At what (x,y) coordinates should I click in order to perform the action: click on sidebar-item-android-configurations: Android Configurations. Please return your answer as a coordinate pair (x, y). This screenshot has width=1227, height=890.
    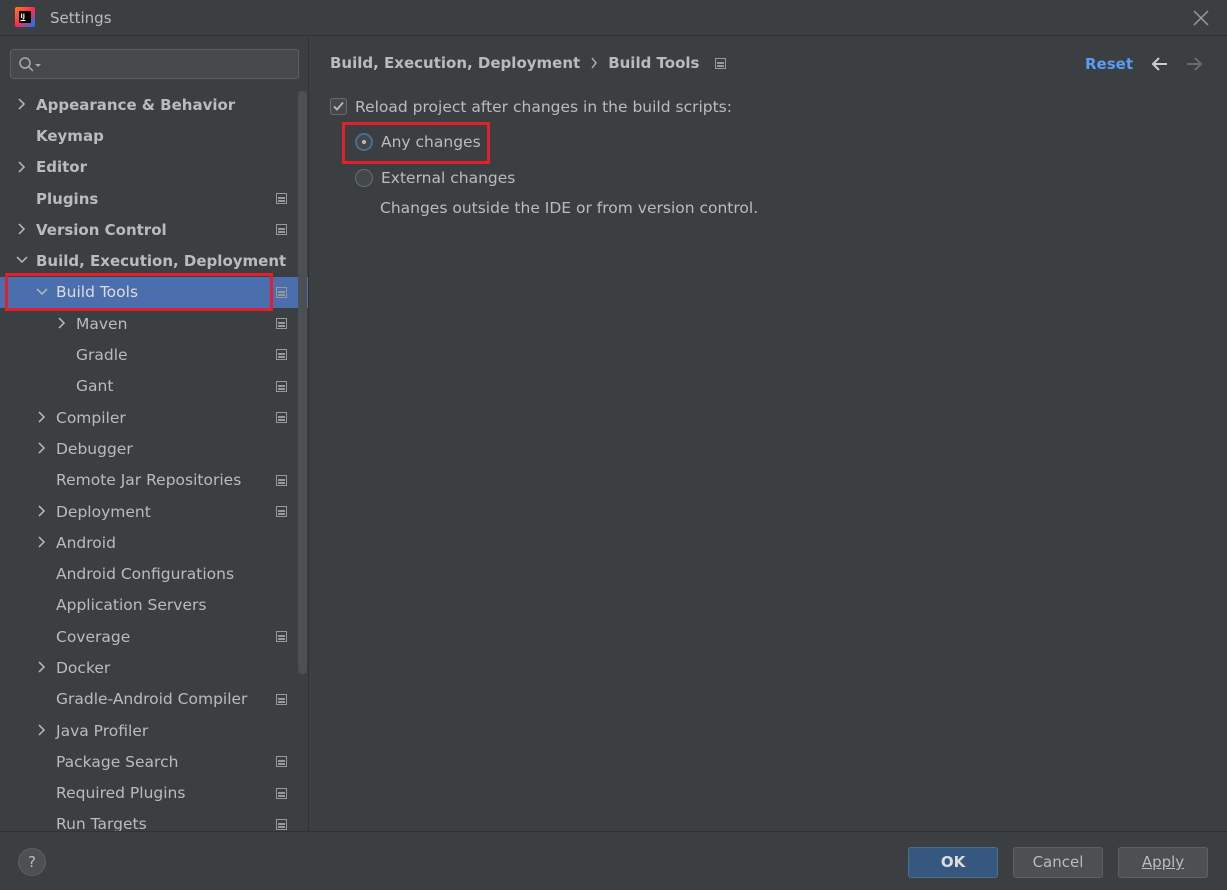
    Looking at the image, I should click on (154, 573).